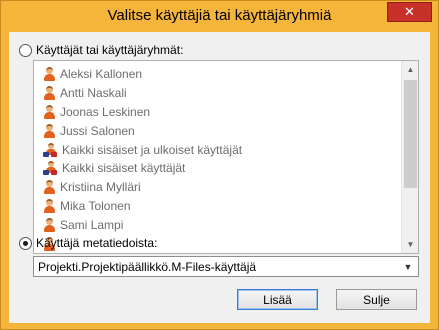 The width and height of the screenshot is (439, 330). Describe the element at coordinates (110, 50) in the screenshot. I see `users-radio-label: Käyttäjät tai käyttäjäryhmät:` at that location.